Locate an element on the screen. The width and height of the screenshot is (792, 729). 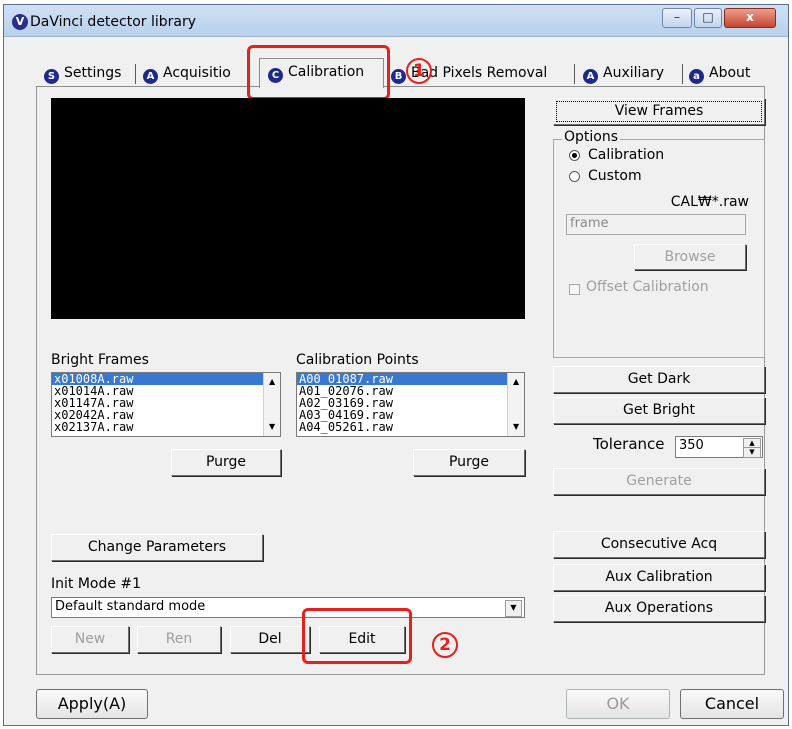
custom-radio-label: Custom is located at coordinates (615, 176).